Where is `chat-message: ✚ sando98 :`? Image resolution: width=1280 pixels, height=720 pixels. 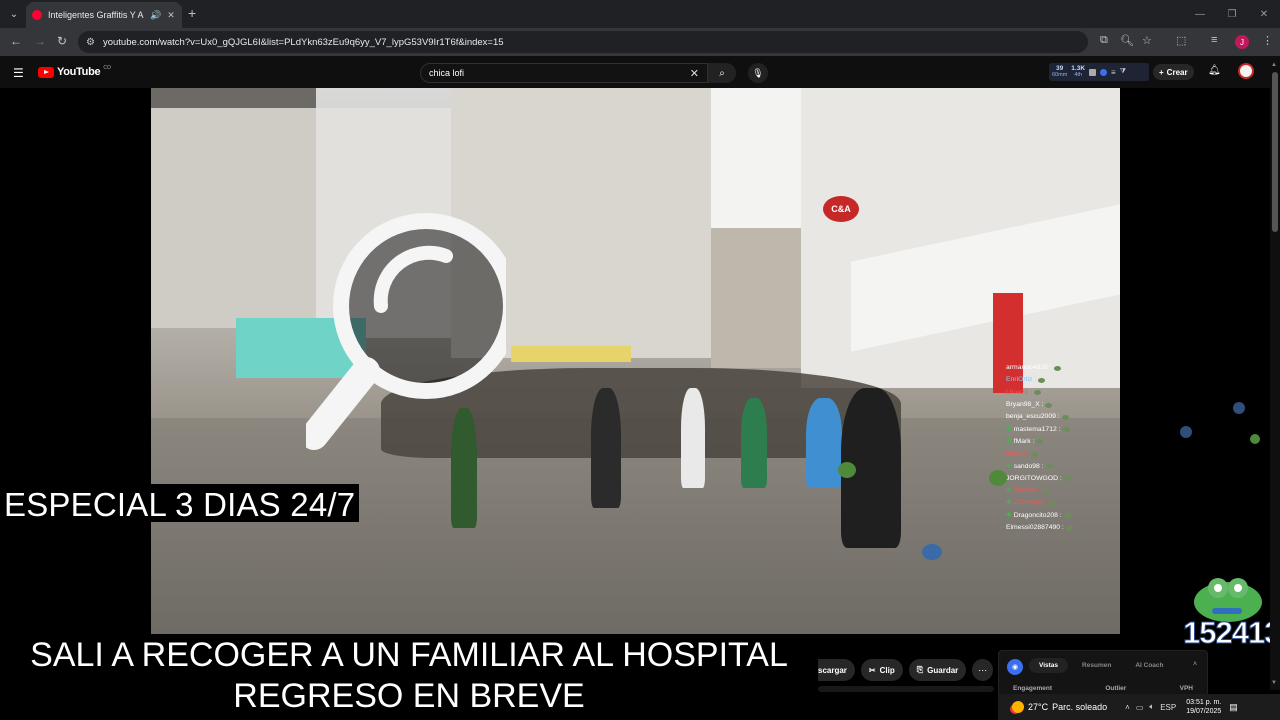
chat-message: ✚ sando98 : is located at coordinates (1062, 466).